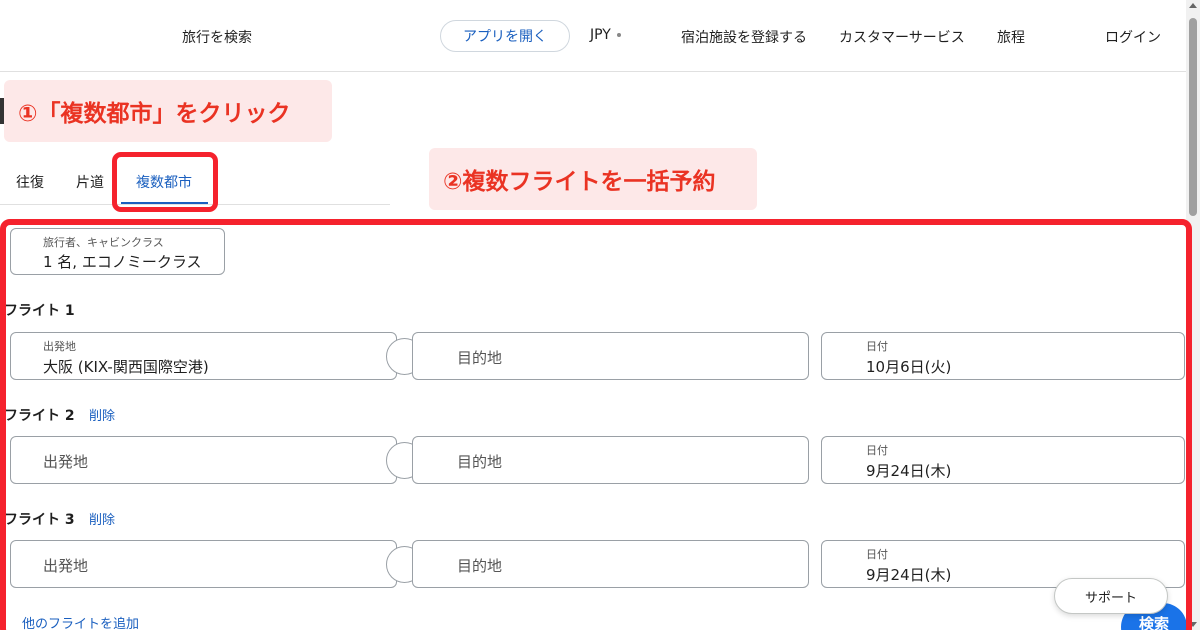  What do you see at coordinates (579, 182) in the screenshot?
I see `step2-text: ②複数フライトを一括予約` at bounding box center [579, 182].